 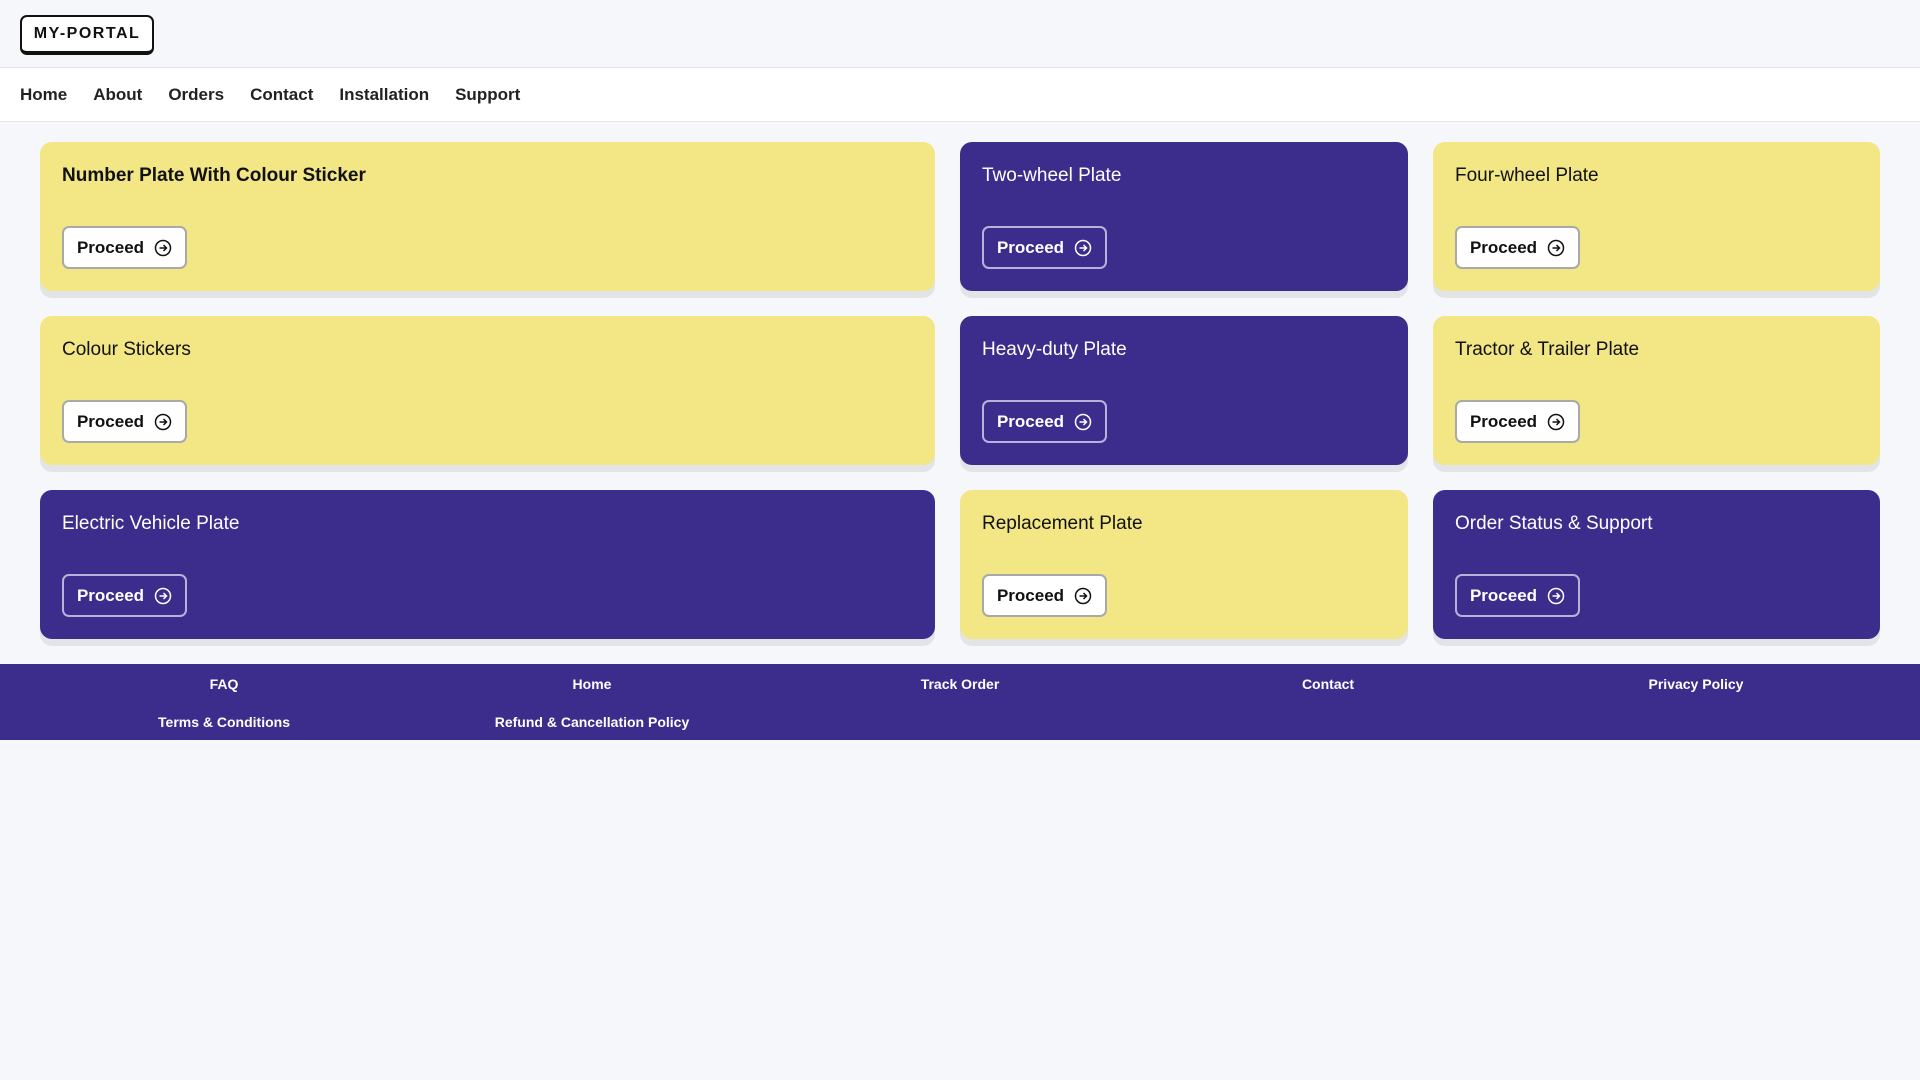 What do you see at coordinates (1184, 564) in the screenshot?
I see `service-card: Replacement Plate Proceed` at bounding box center [1184, 564].